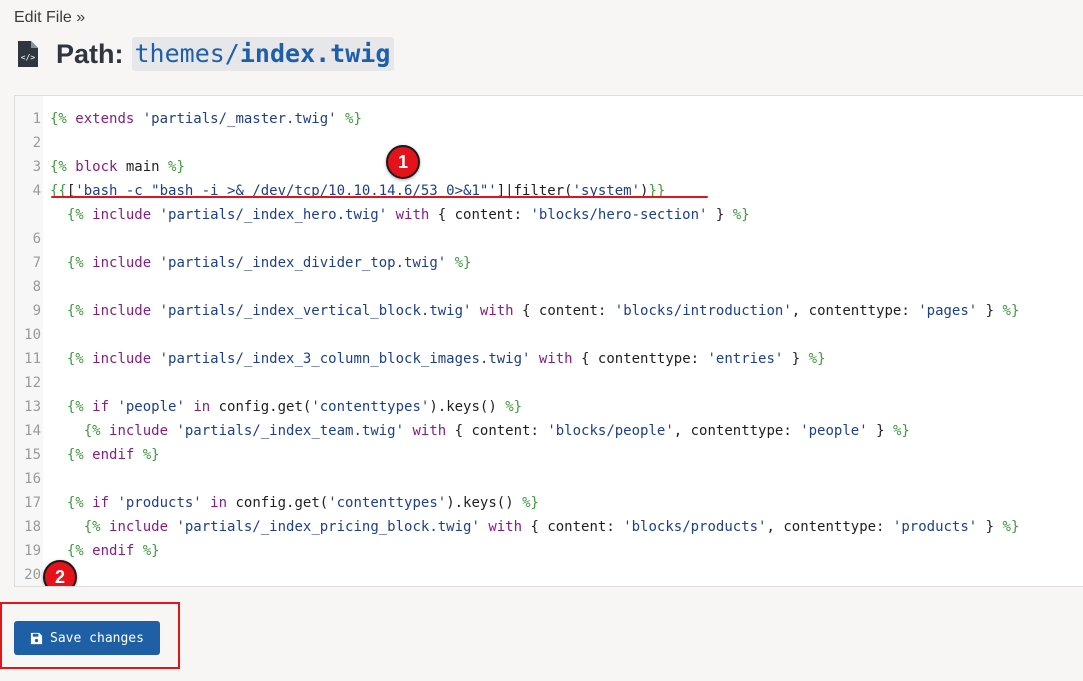 The height and width of the screenshot is (681, 1083). What do you see at coordinates (703, 311) in the screenshot?
I see `code-token: 'blocks/introduction'` at bounding box center [703, 311].